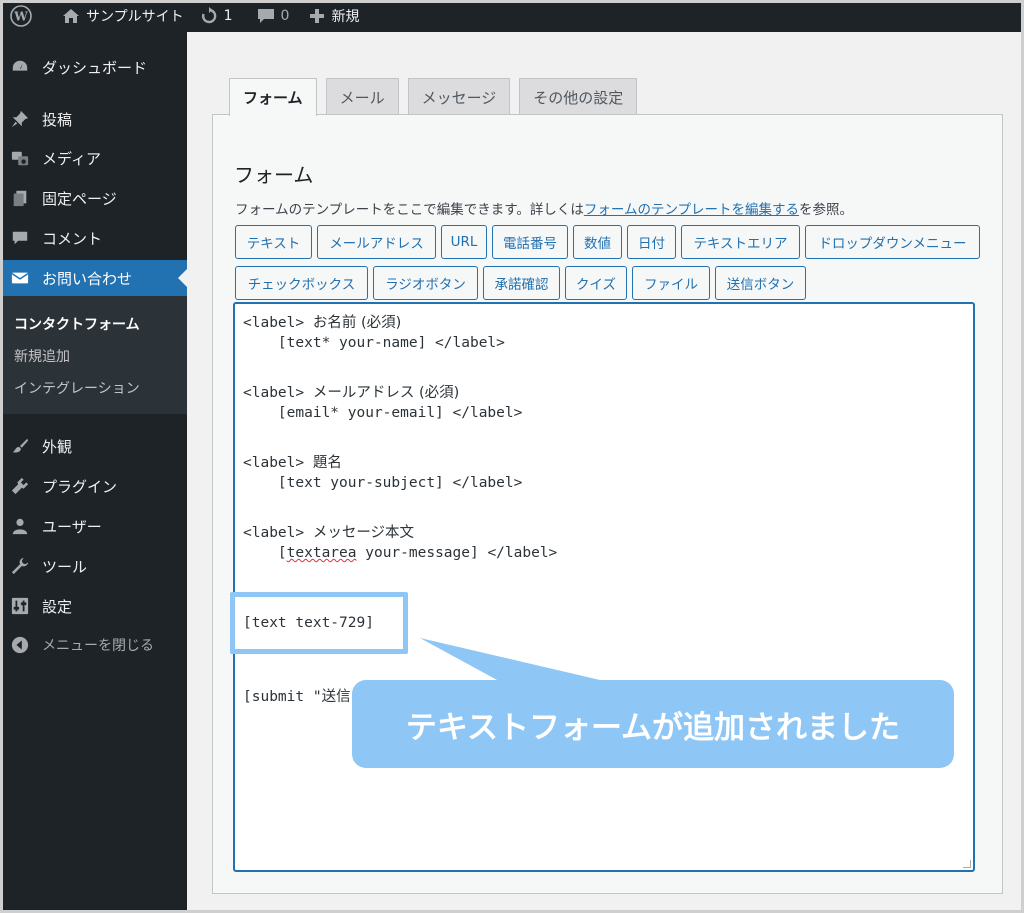 This screenshot has width=1024, height=913. Describe the element at coordinates (274, 175) in the screenshot. I see `panel-title: フォーム` at that location.